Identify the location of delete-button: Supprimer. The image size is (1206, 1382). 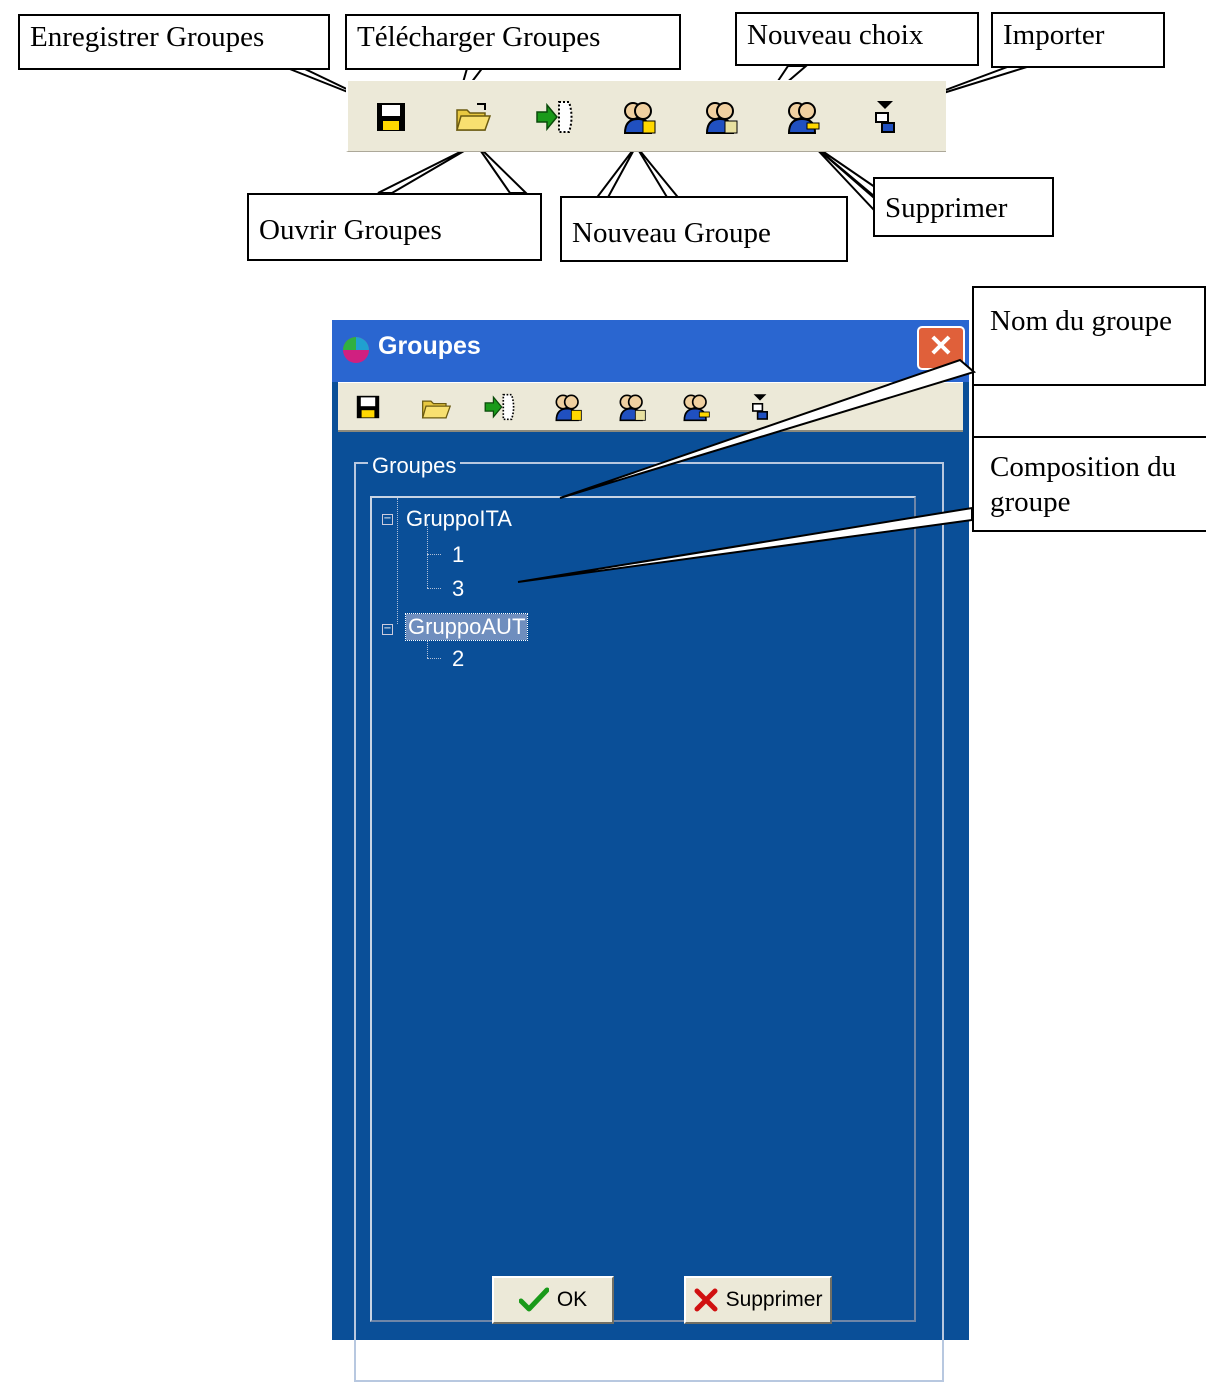
(758, 1300).